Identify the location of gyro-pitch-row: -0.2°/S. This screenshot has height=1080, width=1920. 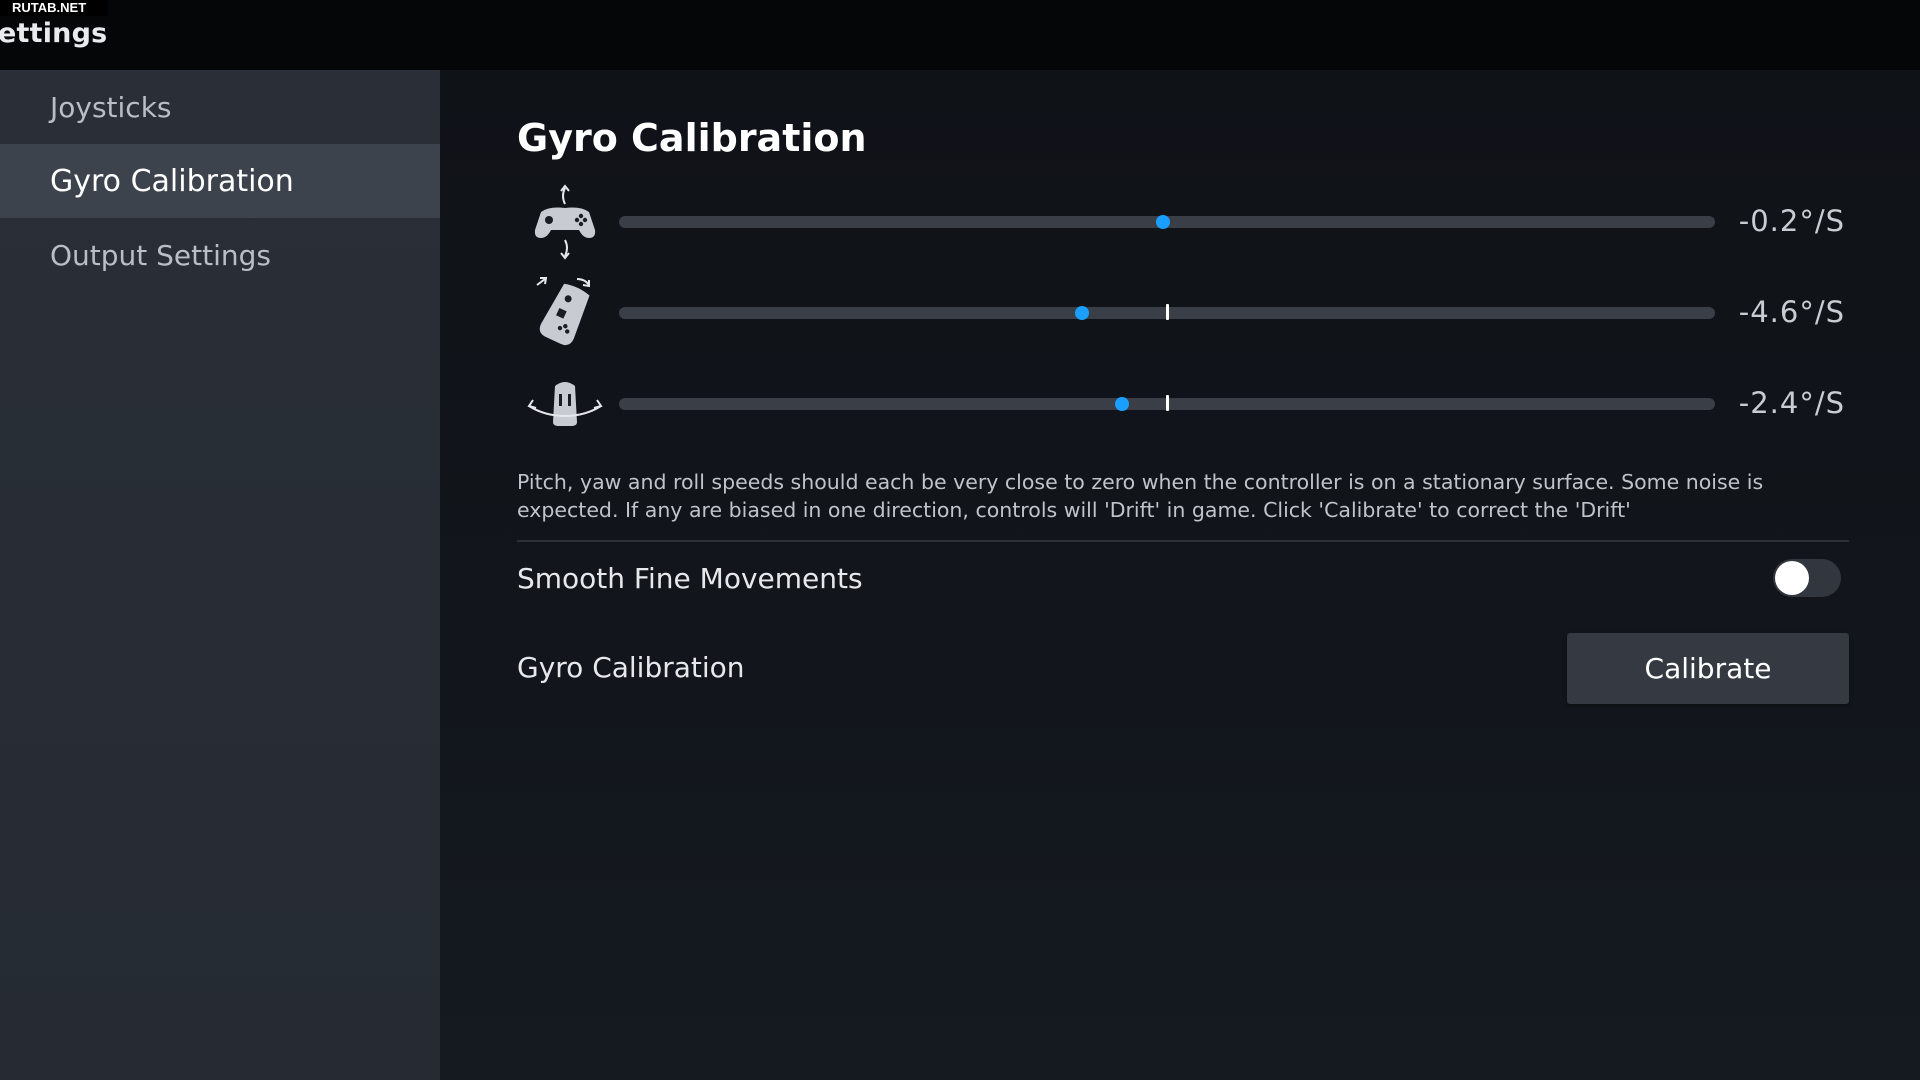
(1185, 222).